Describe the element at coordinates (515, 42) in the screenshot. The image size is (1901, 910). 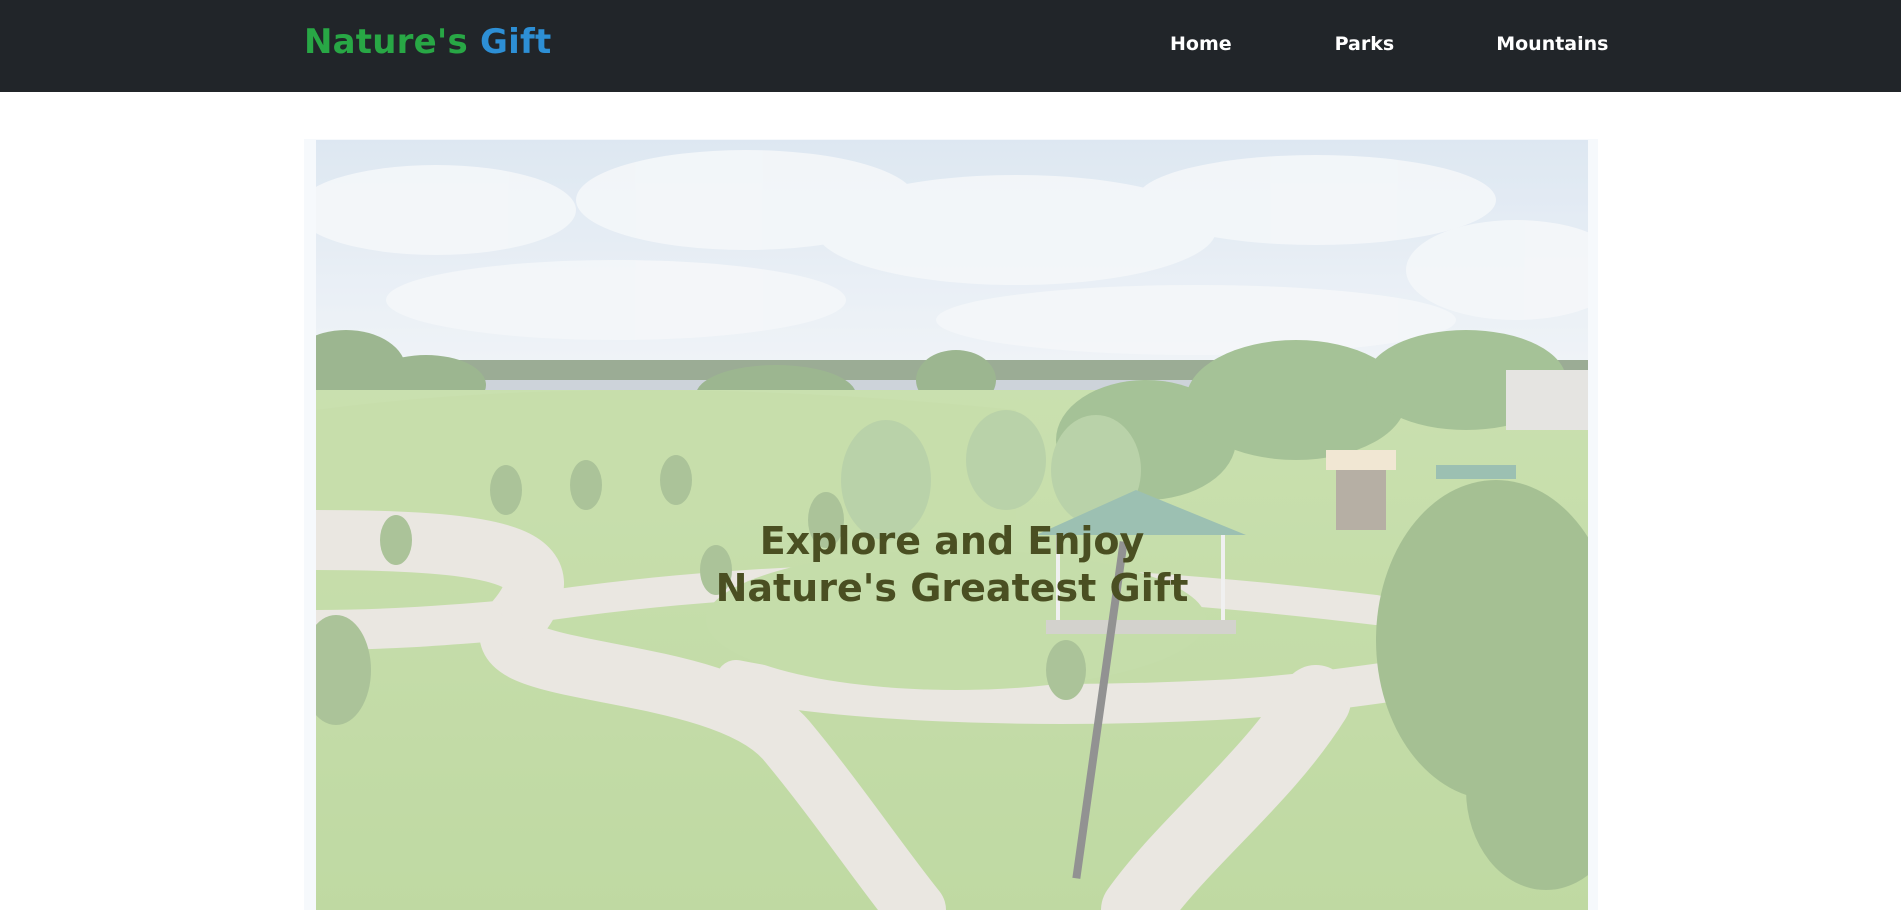
I see `brand-name-gift: Gift` at that location.